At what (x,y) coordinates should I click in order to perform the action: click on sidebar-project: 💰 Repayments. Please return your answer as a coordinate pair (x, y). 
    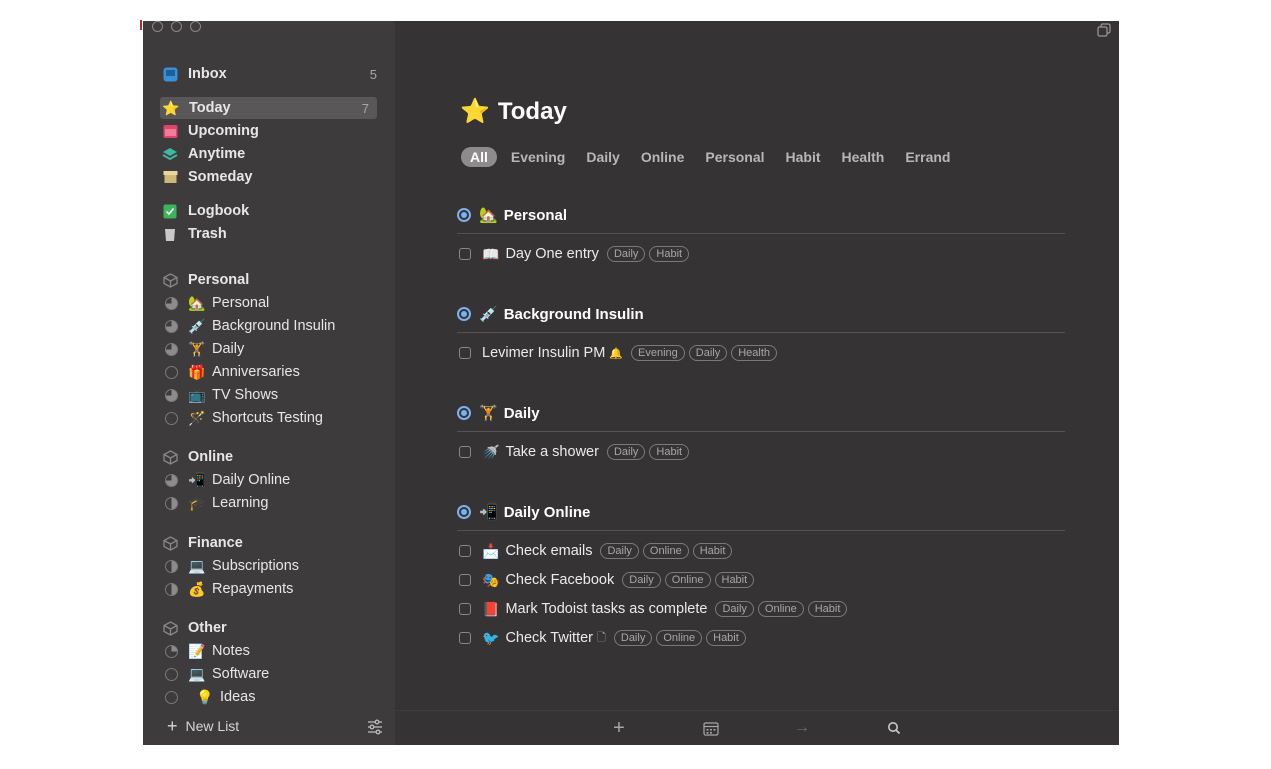
    Looking at the image, I should click on (273, 589).